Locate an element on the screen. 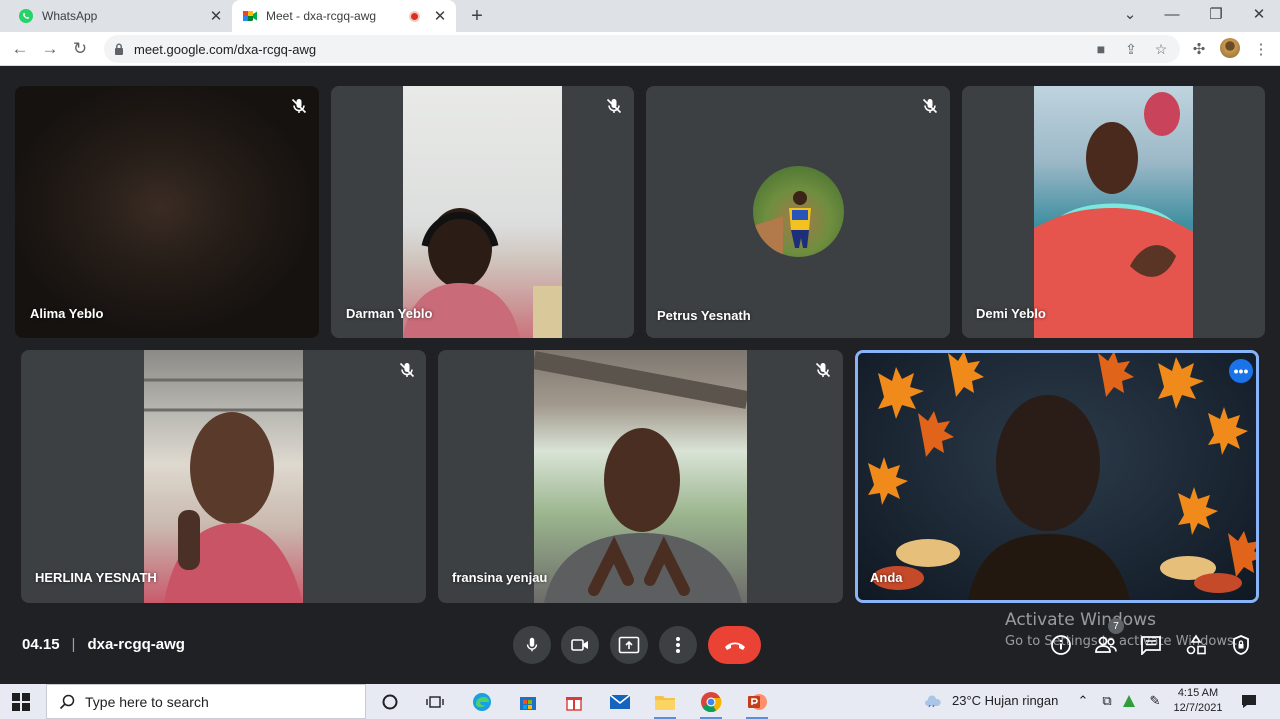 Image resolution: width=1280 pixels, height=719 pixels. tray-app-icon: ⧉ is located at coordinates (1107, 701).